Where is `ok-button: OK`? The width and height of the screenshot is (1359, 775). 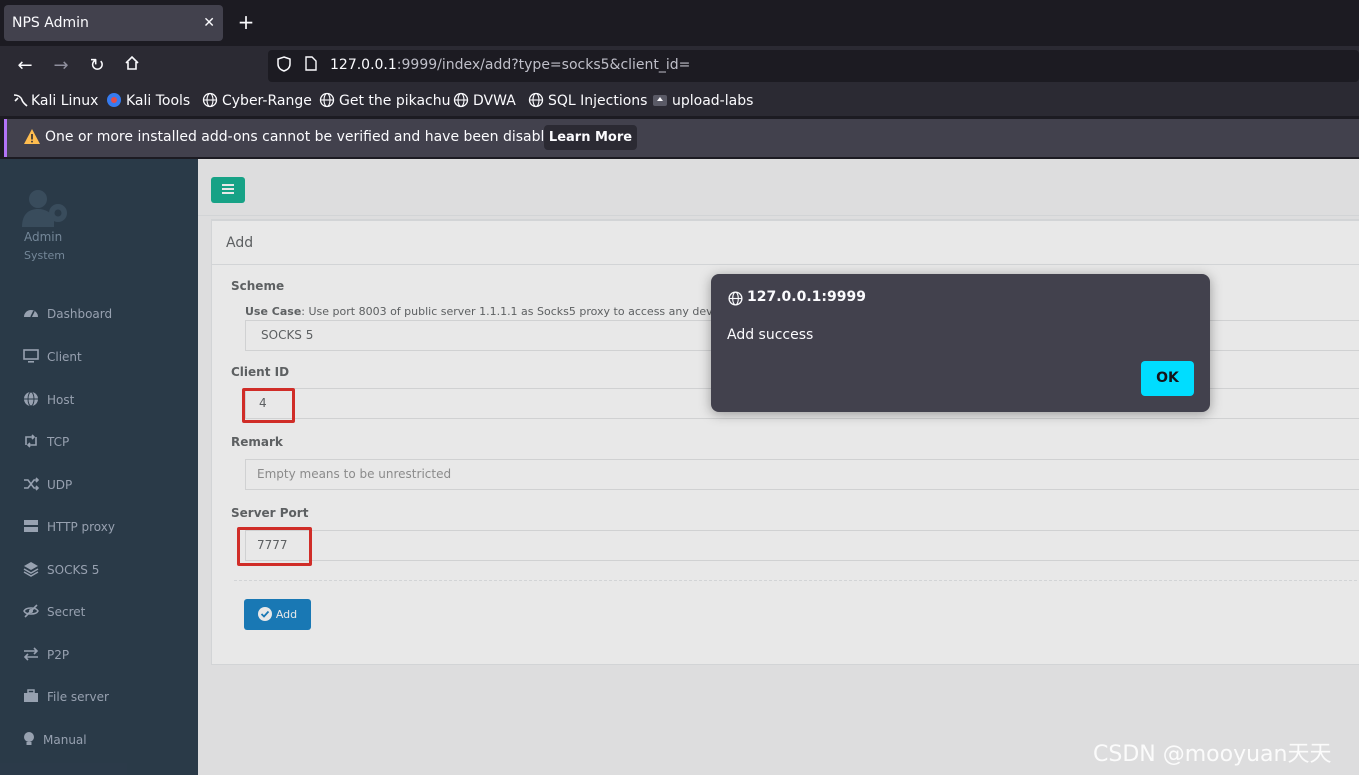
ok-button: OK is located at coordinates (1167, 378).